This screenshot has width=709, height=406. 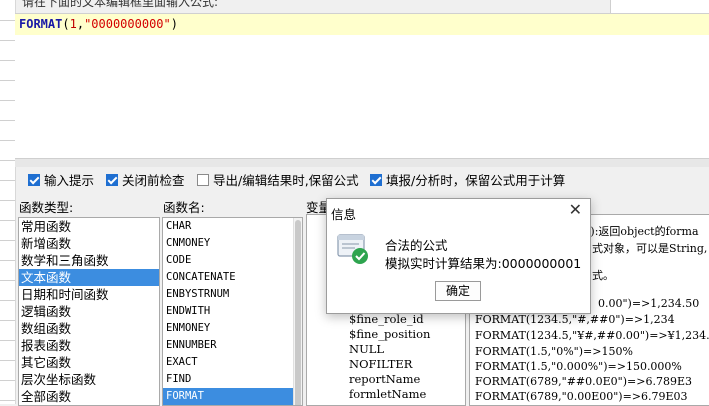 What do you see at coordinates (120, 4) in the screenshot?
I see `editor-prompt: 请在下面的文本编辑框里面输入公式:` at bounding box center [120, 4].